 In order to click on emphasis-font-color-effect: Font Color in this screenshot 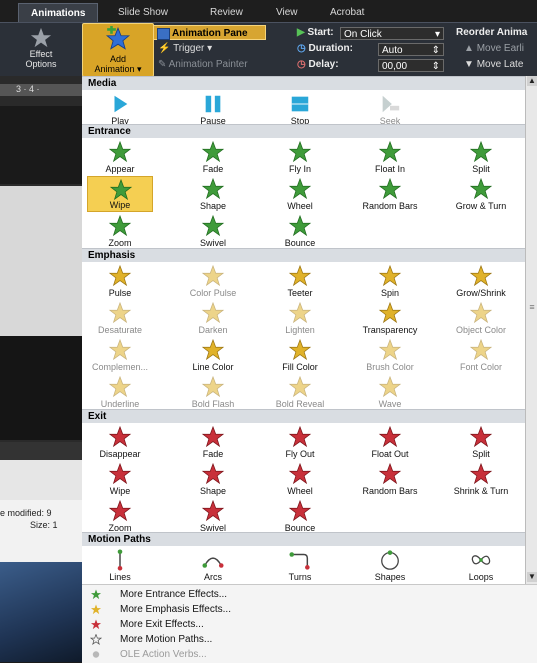, I will do `click(481, 355)`.